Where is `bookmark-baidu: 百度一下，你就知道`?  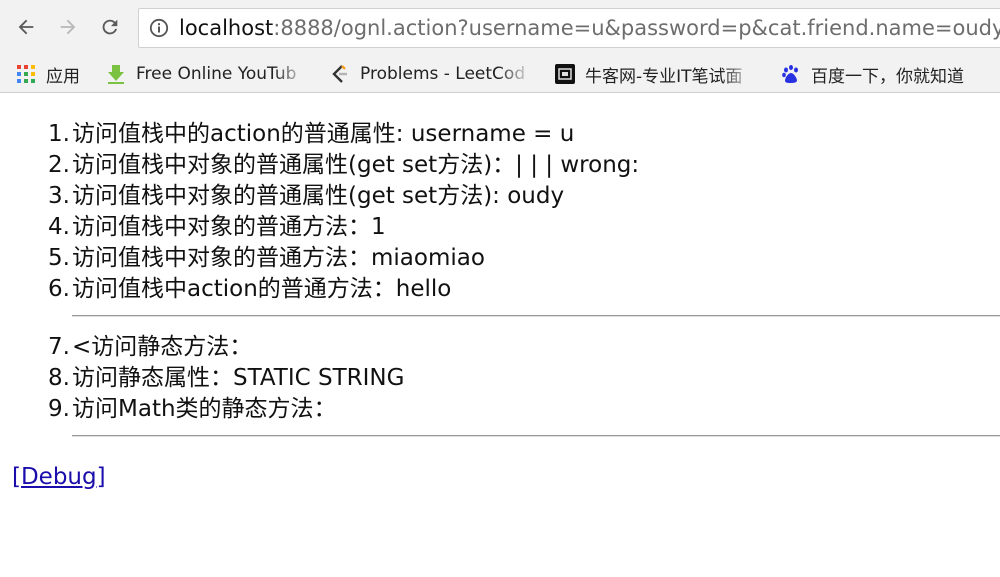
bookmark-baidu: 百度一下，你就知道 is located at coordinates (872, 74).